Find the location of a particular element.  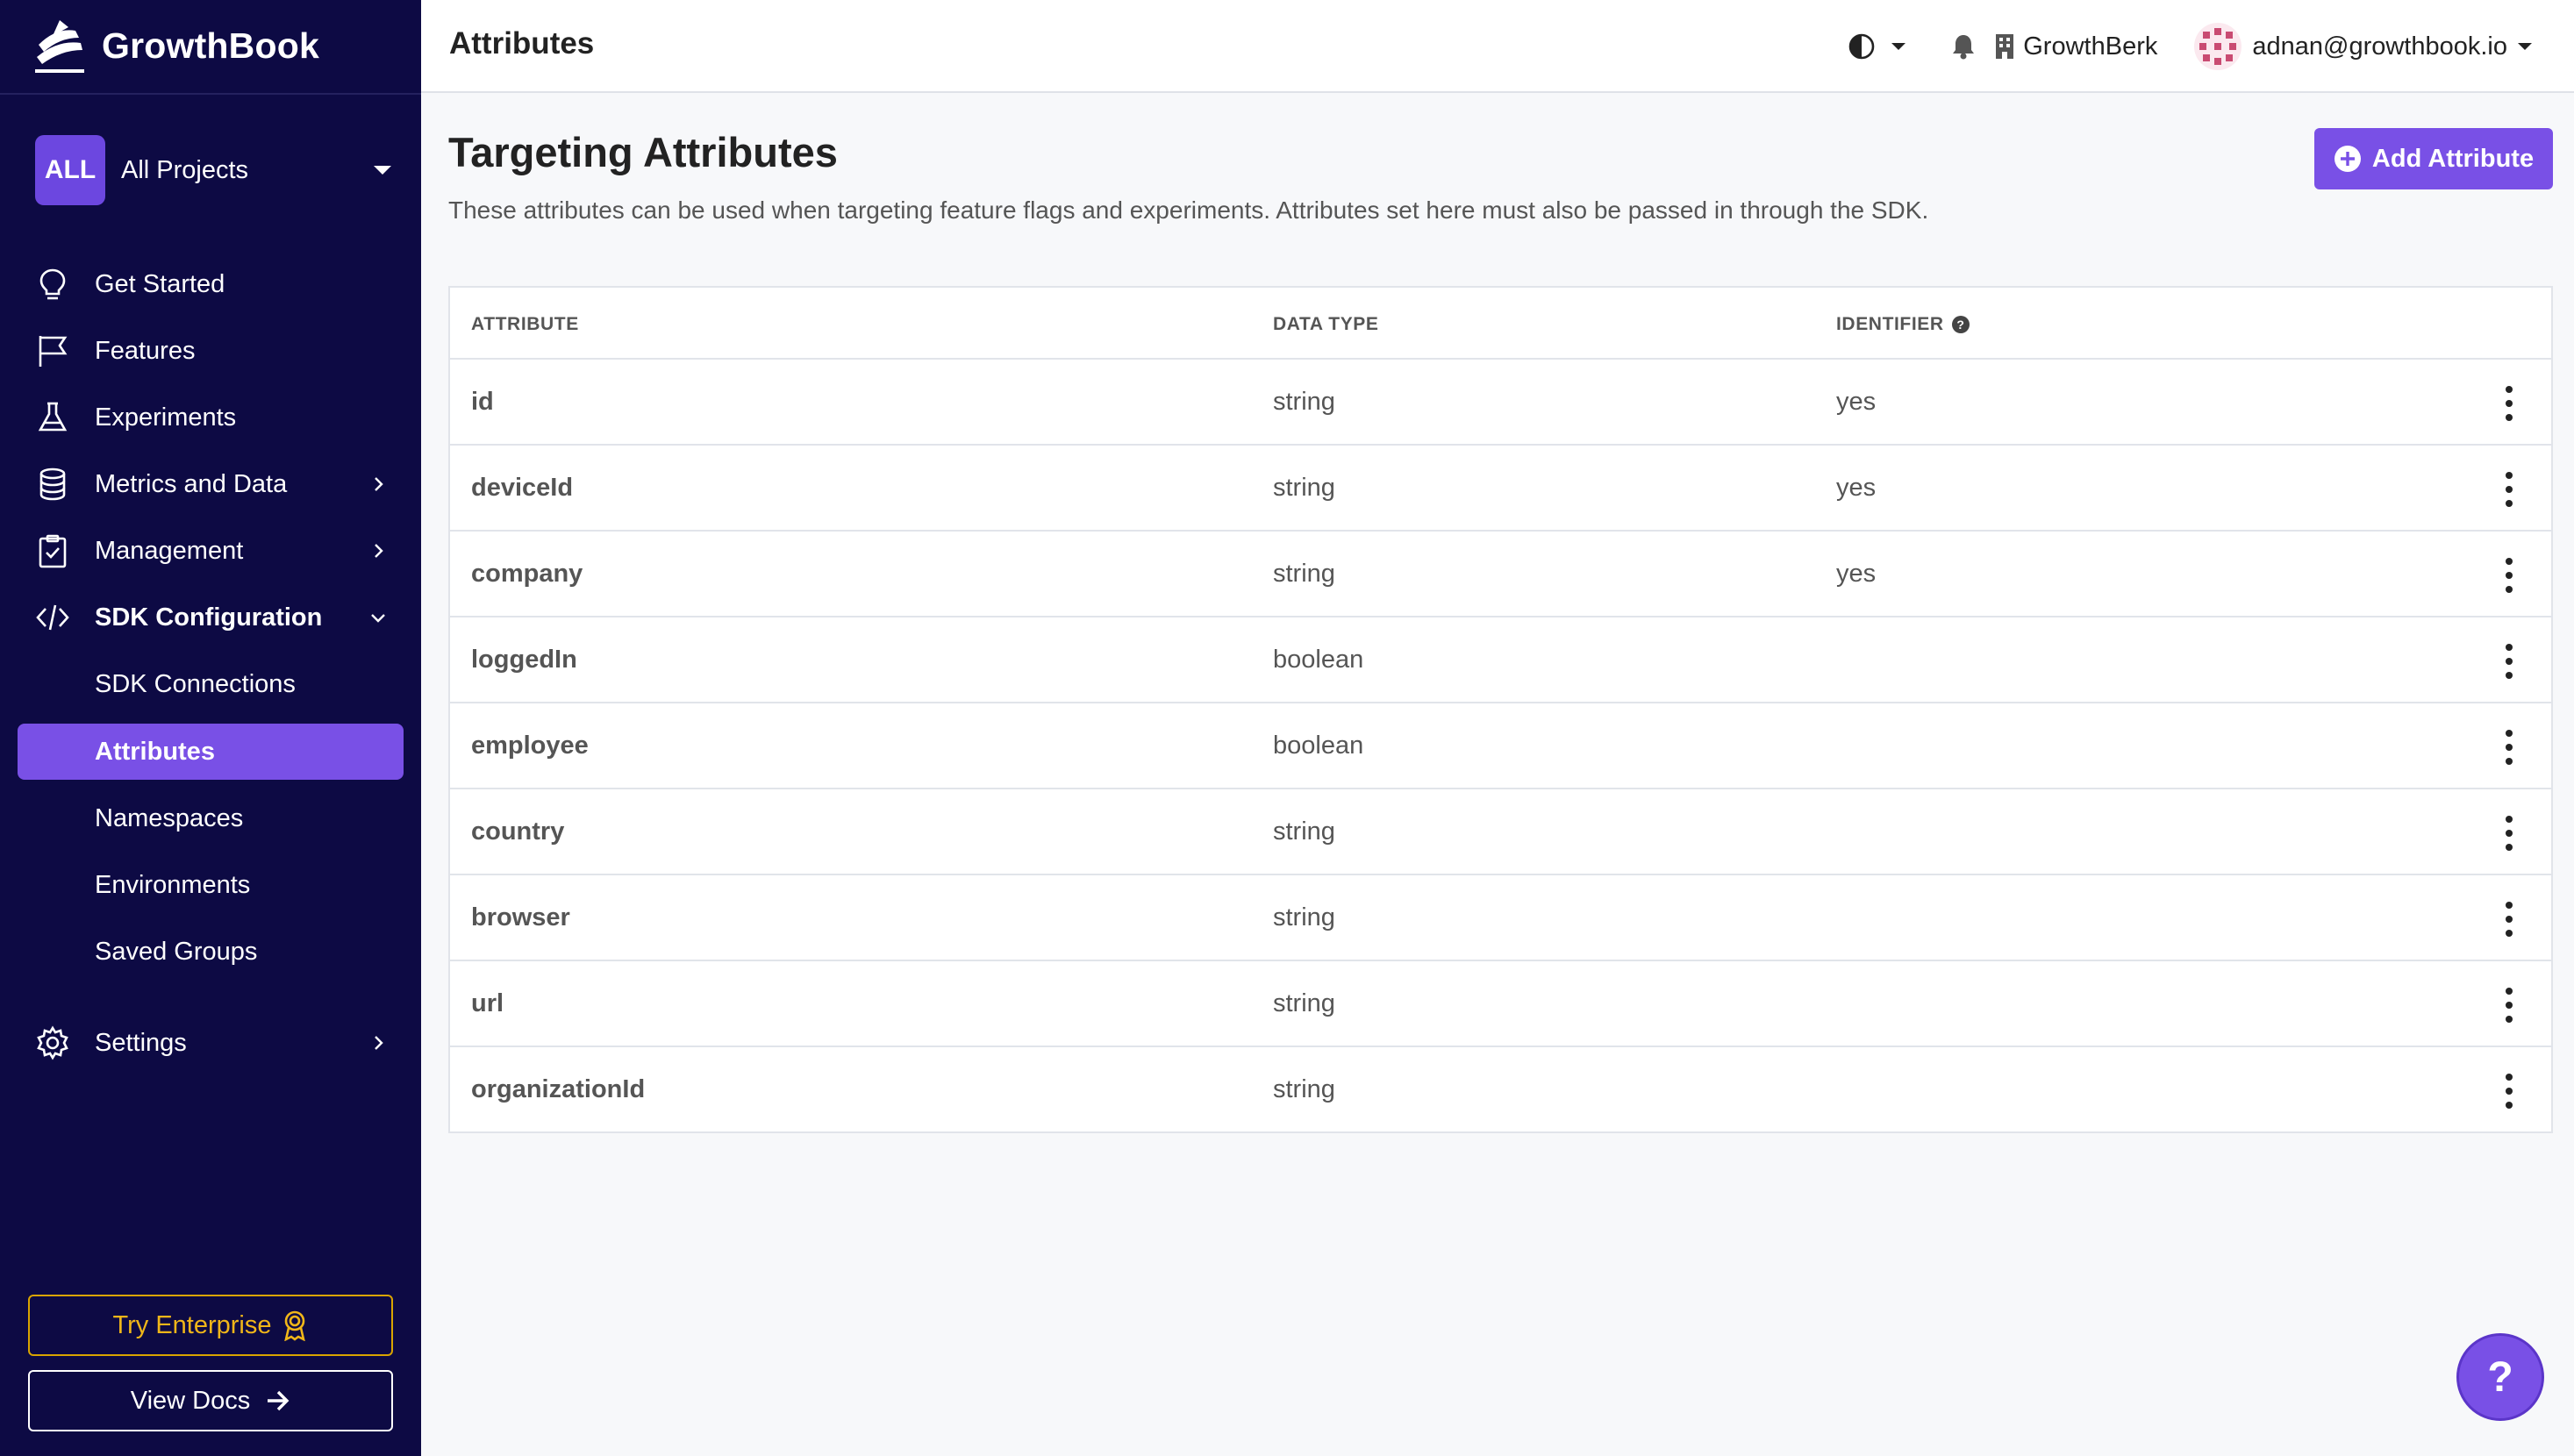

nav-label: SDK Configuration is located at coordinates (209, 617).